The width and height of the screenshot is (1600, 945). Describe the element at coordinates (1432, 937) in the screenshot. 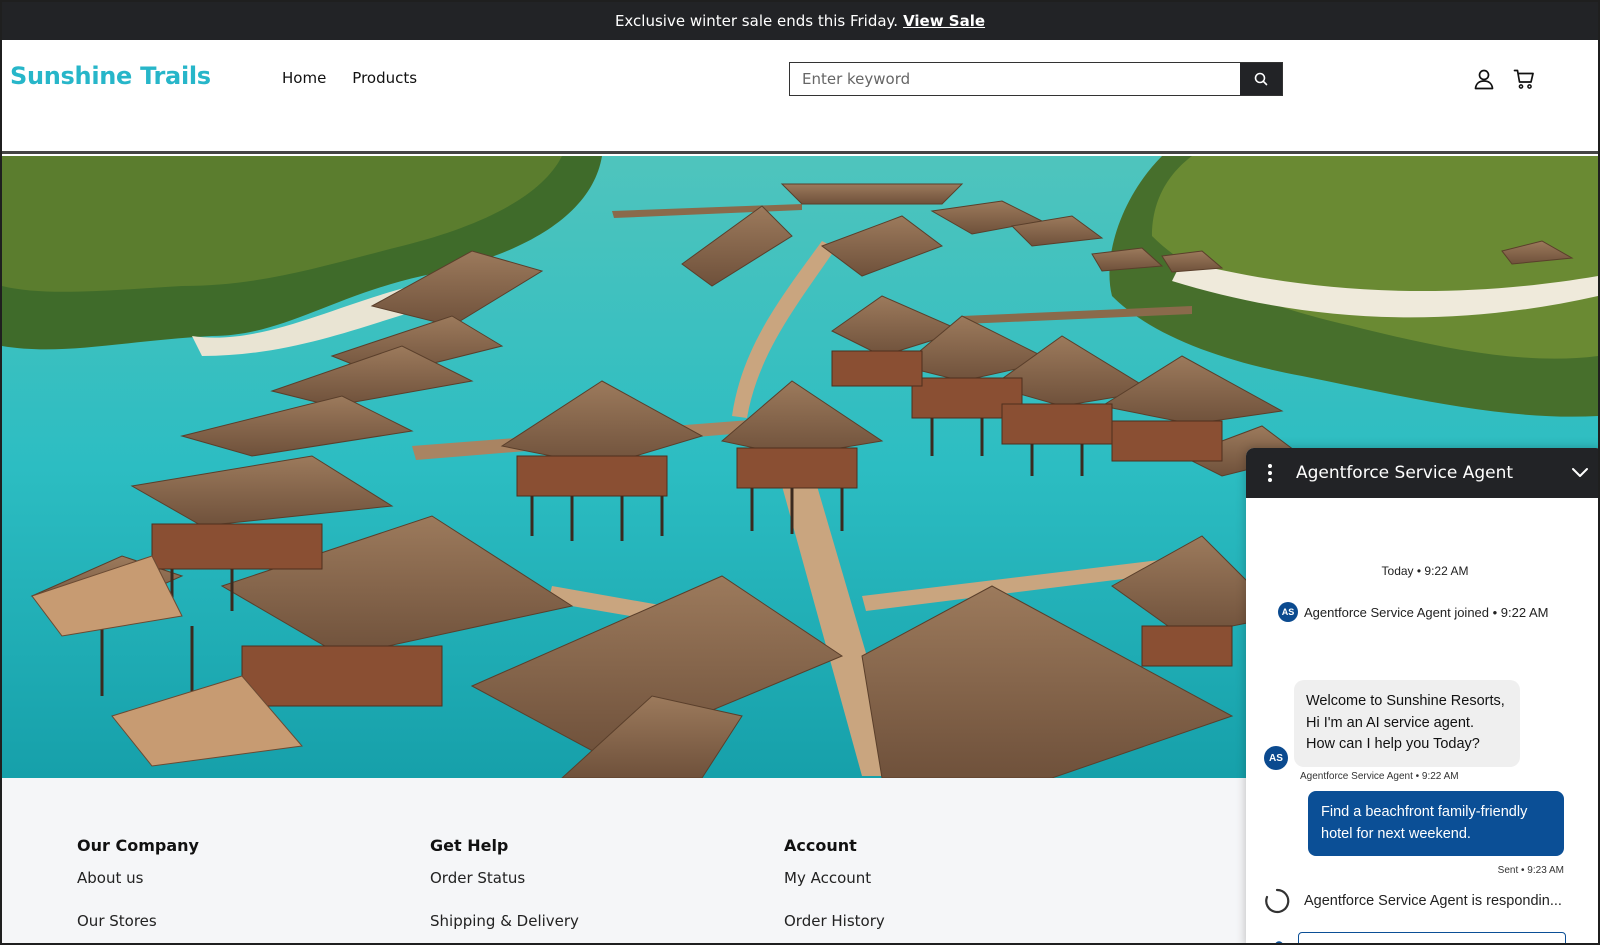

I see `chat-message-input` at that location.